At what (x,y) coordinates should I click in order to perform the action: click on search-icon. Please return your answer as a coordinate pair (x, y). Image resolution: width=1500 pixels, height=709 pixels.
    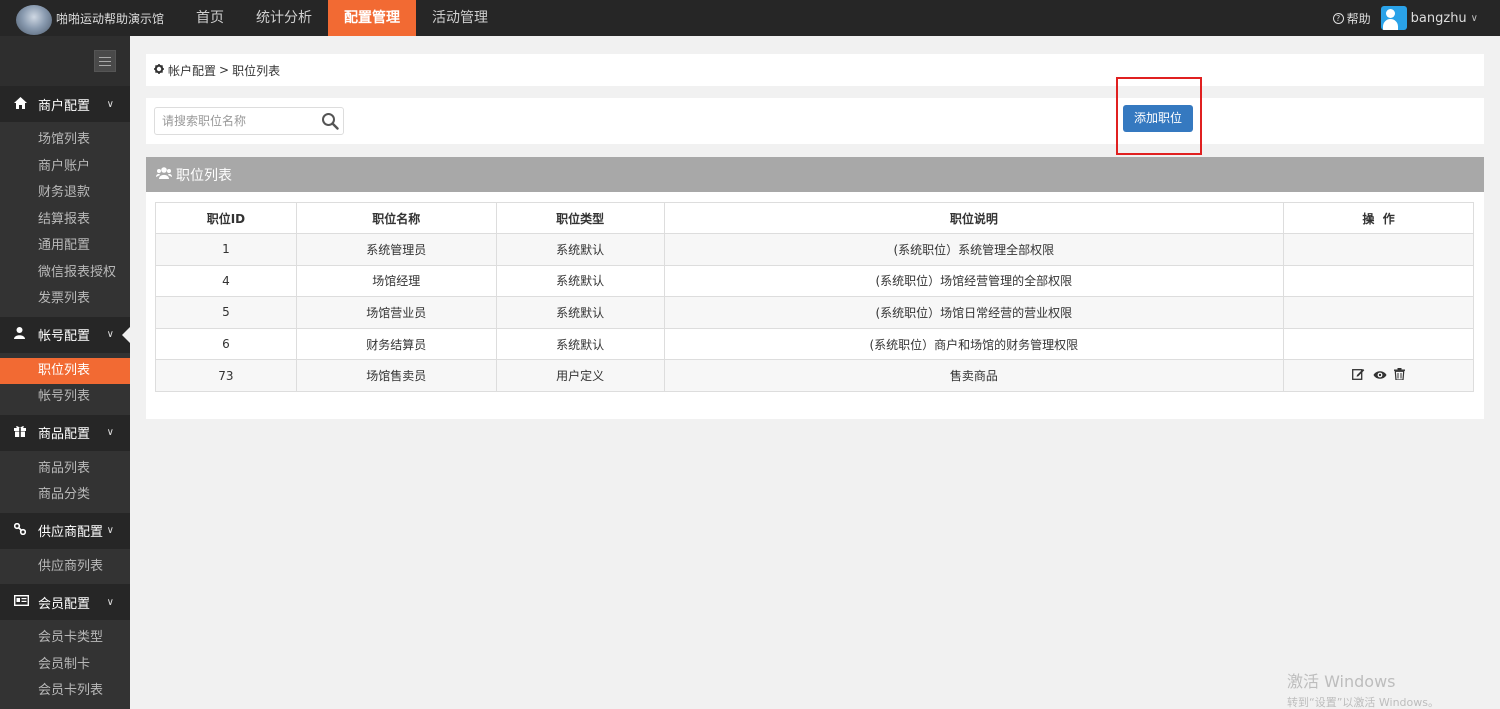
    Looking at the image, I should click on (330, 121).